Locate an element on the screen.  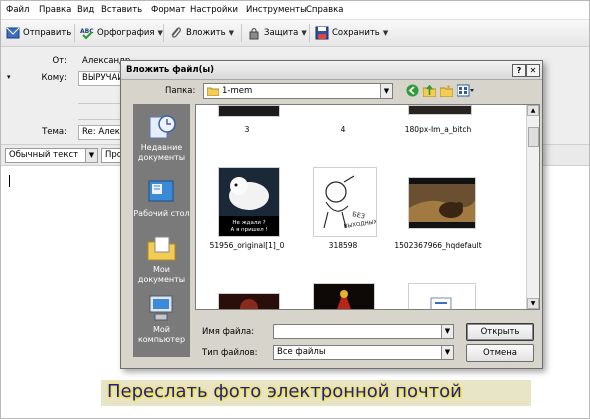
paperclip-icon is located at coordinates (176, 32).